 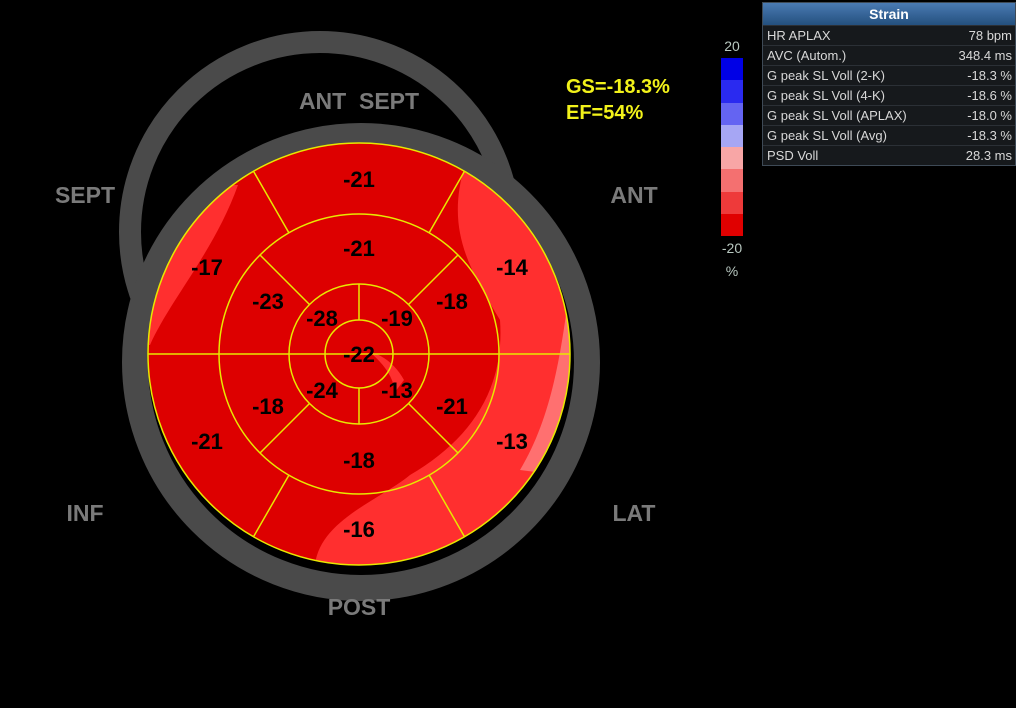 I want to click on segment-apical-septal: -28, so click(x=322, y=318).